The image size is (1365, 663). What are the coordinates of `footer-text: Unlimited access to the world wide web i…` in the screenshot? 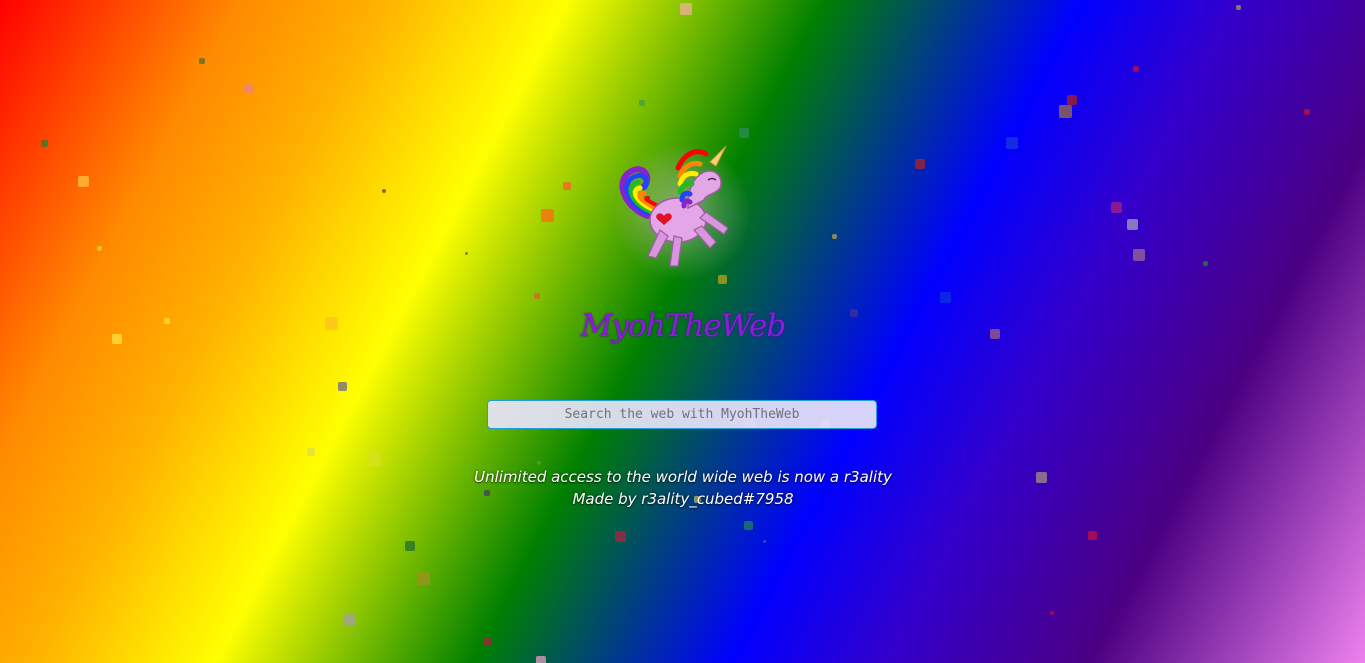 It's located at (683, 488).